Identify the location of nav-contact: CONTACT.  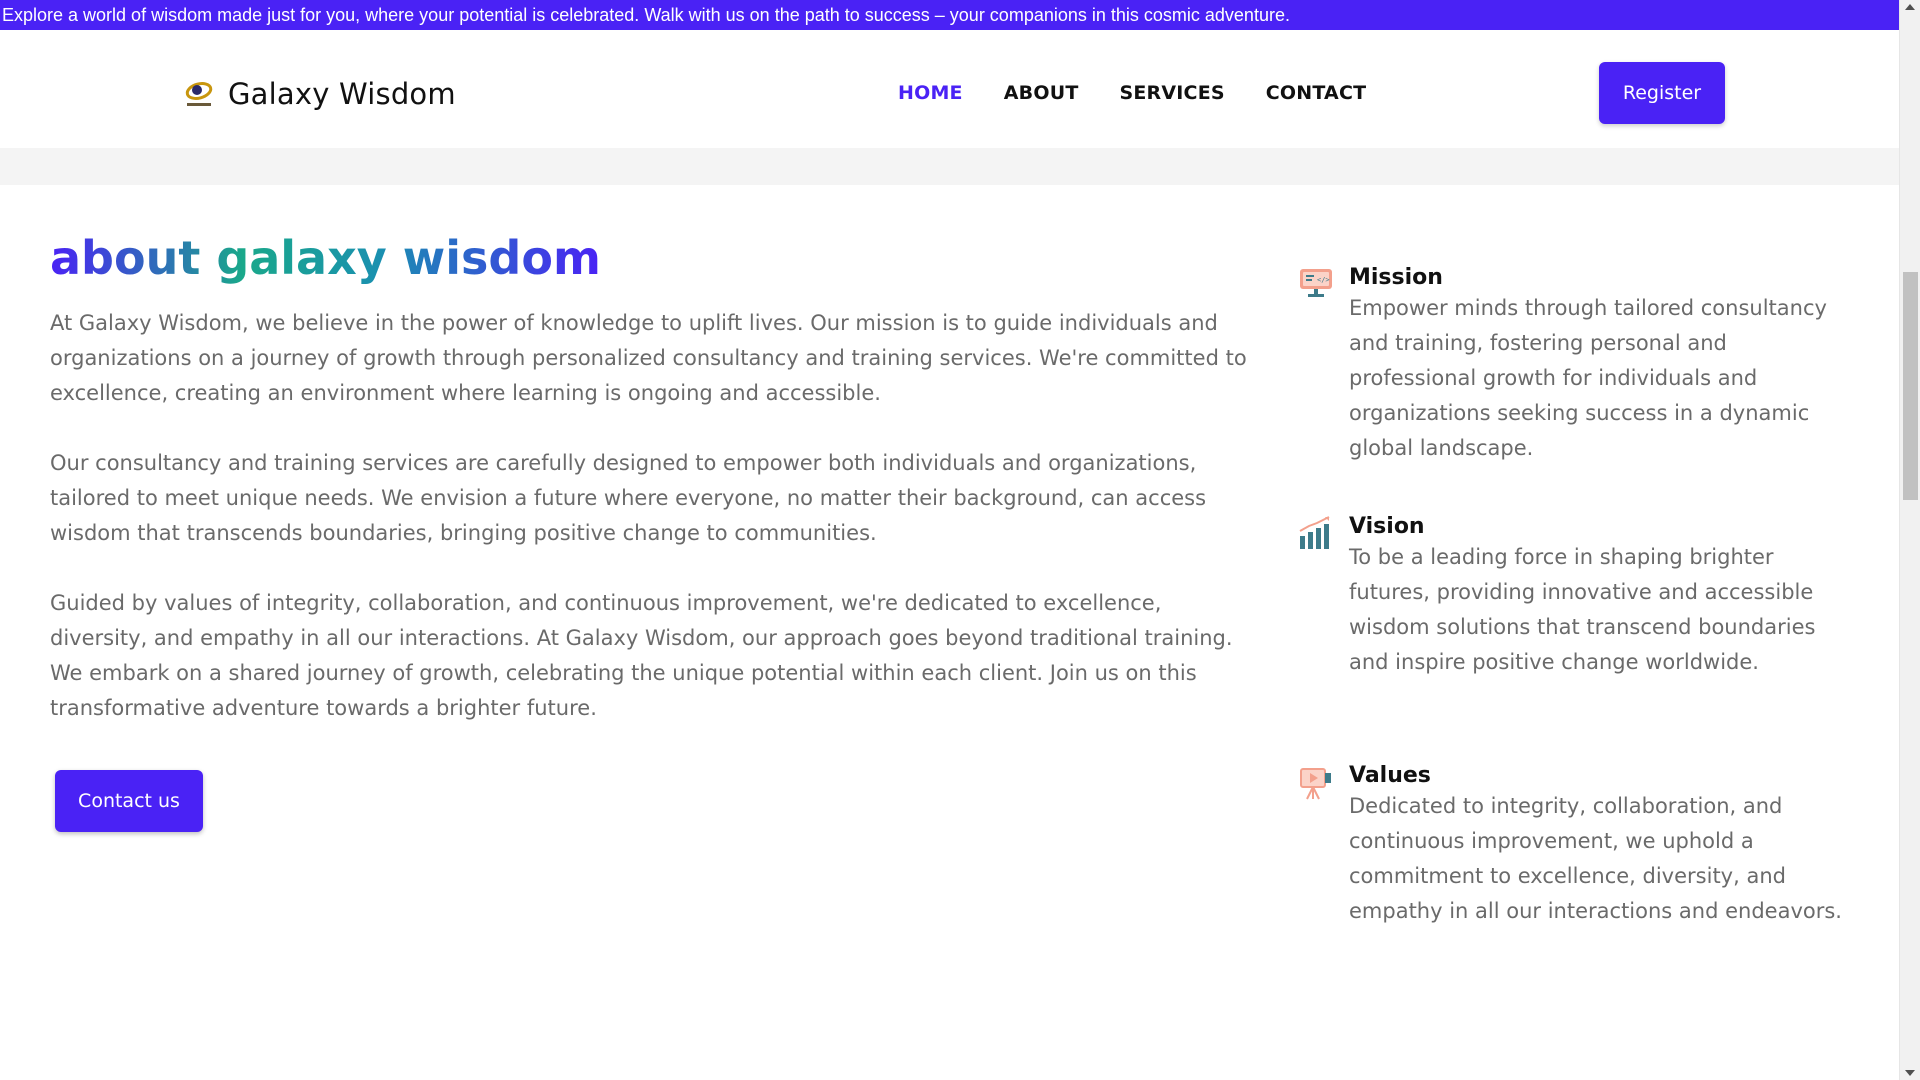
(1316, 93).